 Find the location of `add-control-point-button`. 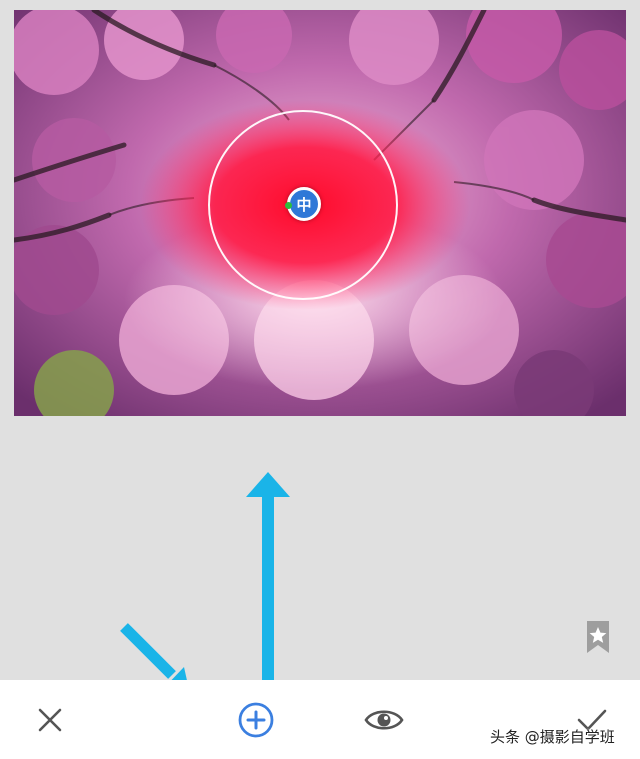

add-control-point-button is located at coordinates (256, 720).